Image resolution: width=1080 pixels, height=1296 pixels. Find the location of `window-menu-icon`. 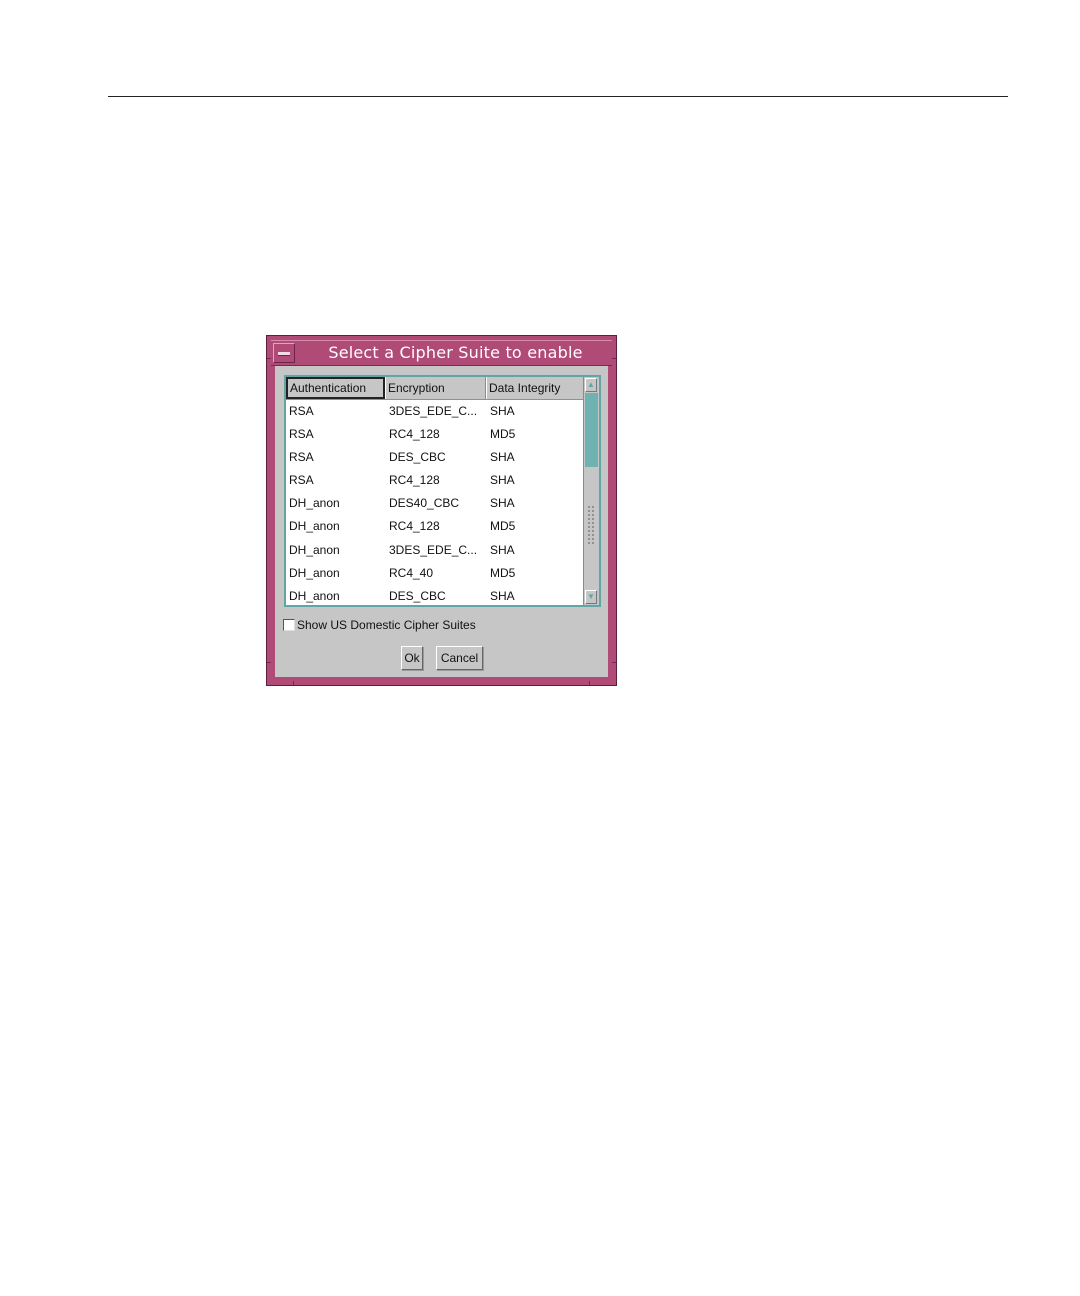

window-menu-icon is located at coordinates (284, 354).